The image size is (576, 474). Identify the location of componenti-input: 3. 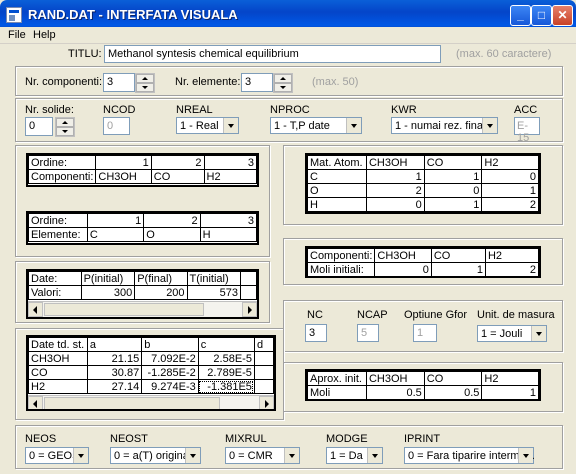
(119, 82).